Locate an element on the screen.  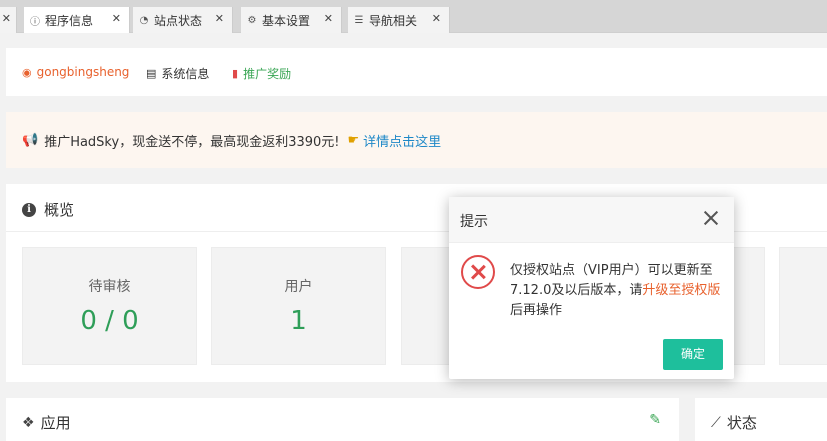
tab-navigation: ☰ 导航相关 ✕ is located at coordinates (399, 20).